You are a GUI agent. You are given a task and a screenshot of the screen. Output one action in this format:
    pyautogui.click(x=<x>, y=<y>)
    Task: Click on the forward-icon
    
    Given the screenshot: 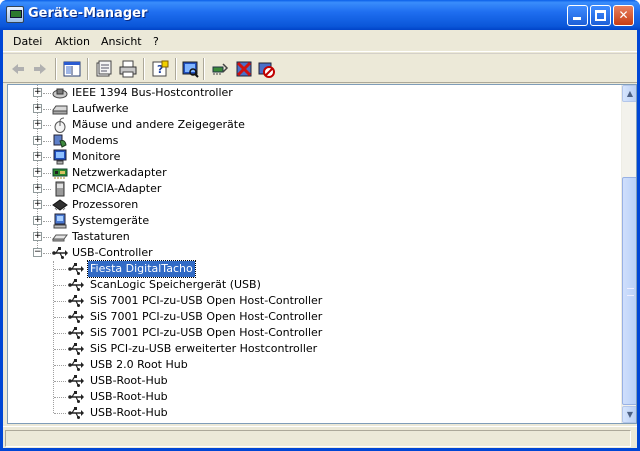 What is the action you would take?
    pyautogui.click(x=40, y=69)
    